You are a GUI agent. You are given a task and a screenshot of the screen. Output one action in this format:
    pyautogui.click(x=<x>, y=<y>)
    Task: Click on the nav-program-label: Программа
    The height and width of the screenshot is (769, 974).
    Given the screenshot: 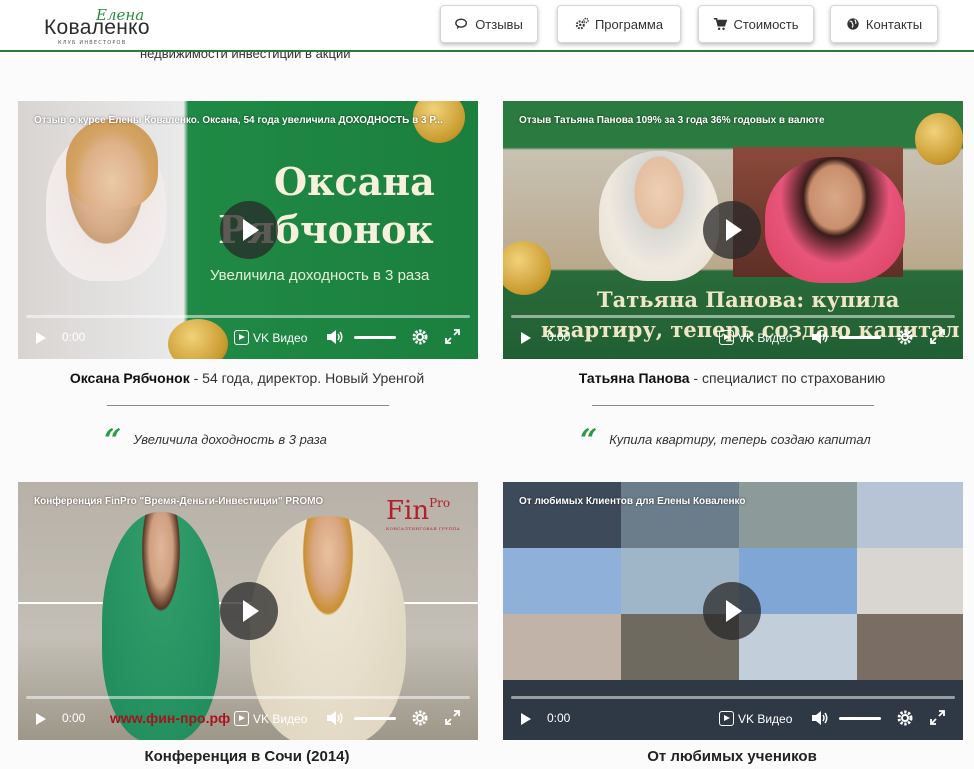 What is the action you would take?
    pyautogui.click(x=629, y=24)
    